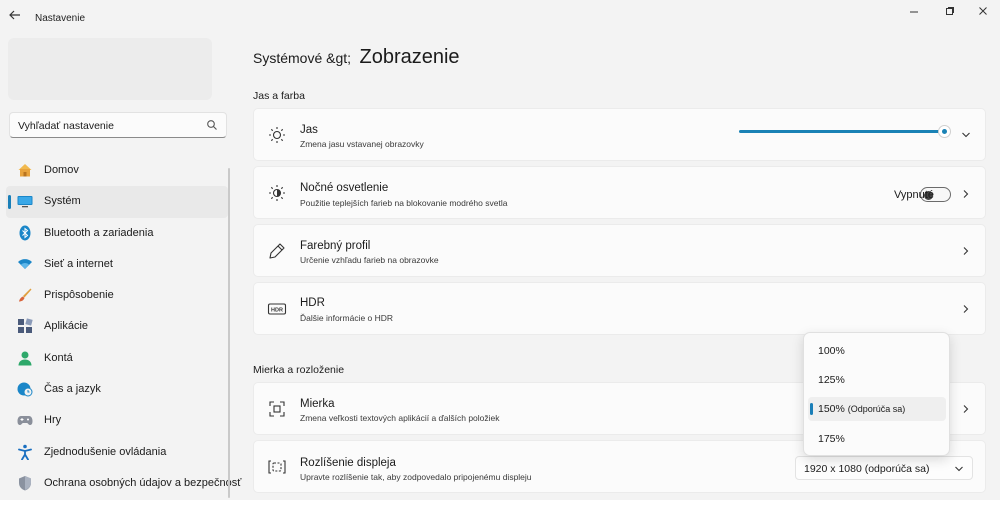  Describe the element at coordinates (317, 404) in the screenshot. I see `scale-title: Mierka` at that location.